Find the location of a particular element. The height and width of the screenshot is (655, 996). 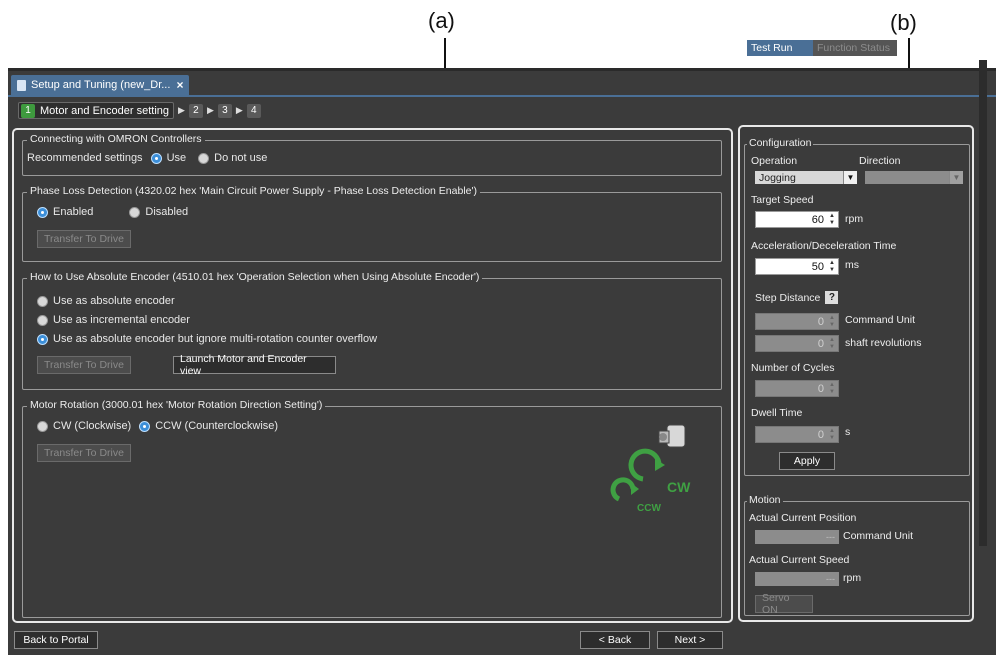

dwell-value: 0 is located at coordinates (820, 434).